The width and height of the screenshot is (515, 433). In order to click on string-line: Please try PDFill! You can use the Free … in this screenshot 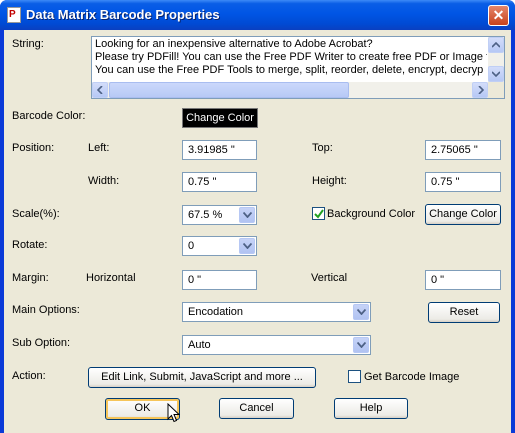, I will do `click(291, 57)`.